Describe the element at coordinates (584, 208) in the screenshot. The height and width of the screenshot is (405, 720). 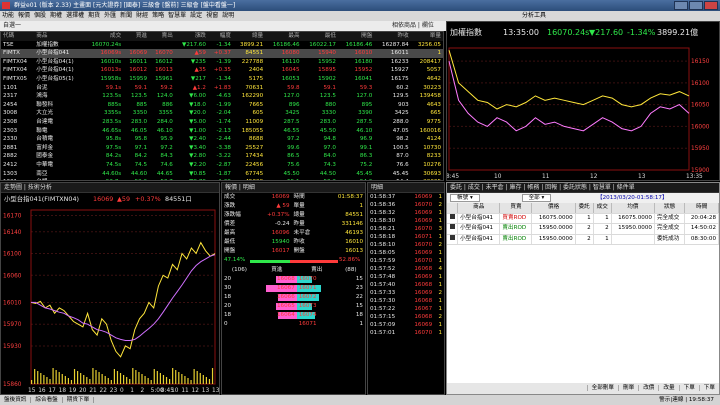
I see `order-column-header: 委託` at that location.